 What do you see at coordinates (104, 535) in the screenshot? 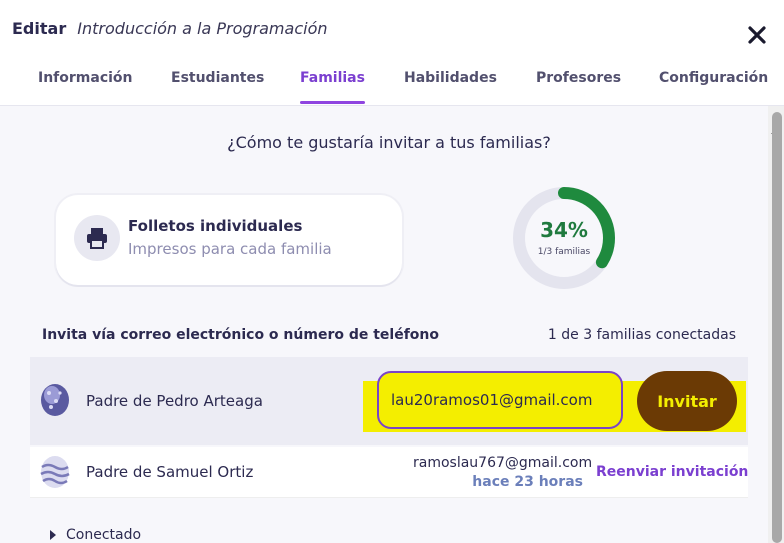
I see `connected-label: Conectado` at bounding box center [104, 535].